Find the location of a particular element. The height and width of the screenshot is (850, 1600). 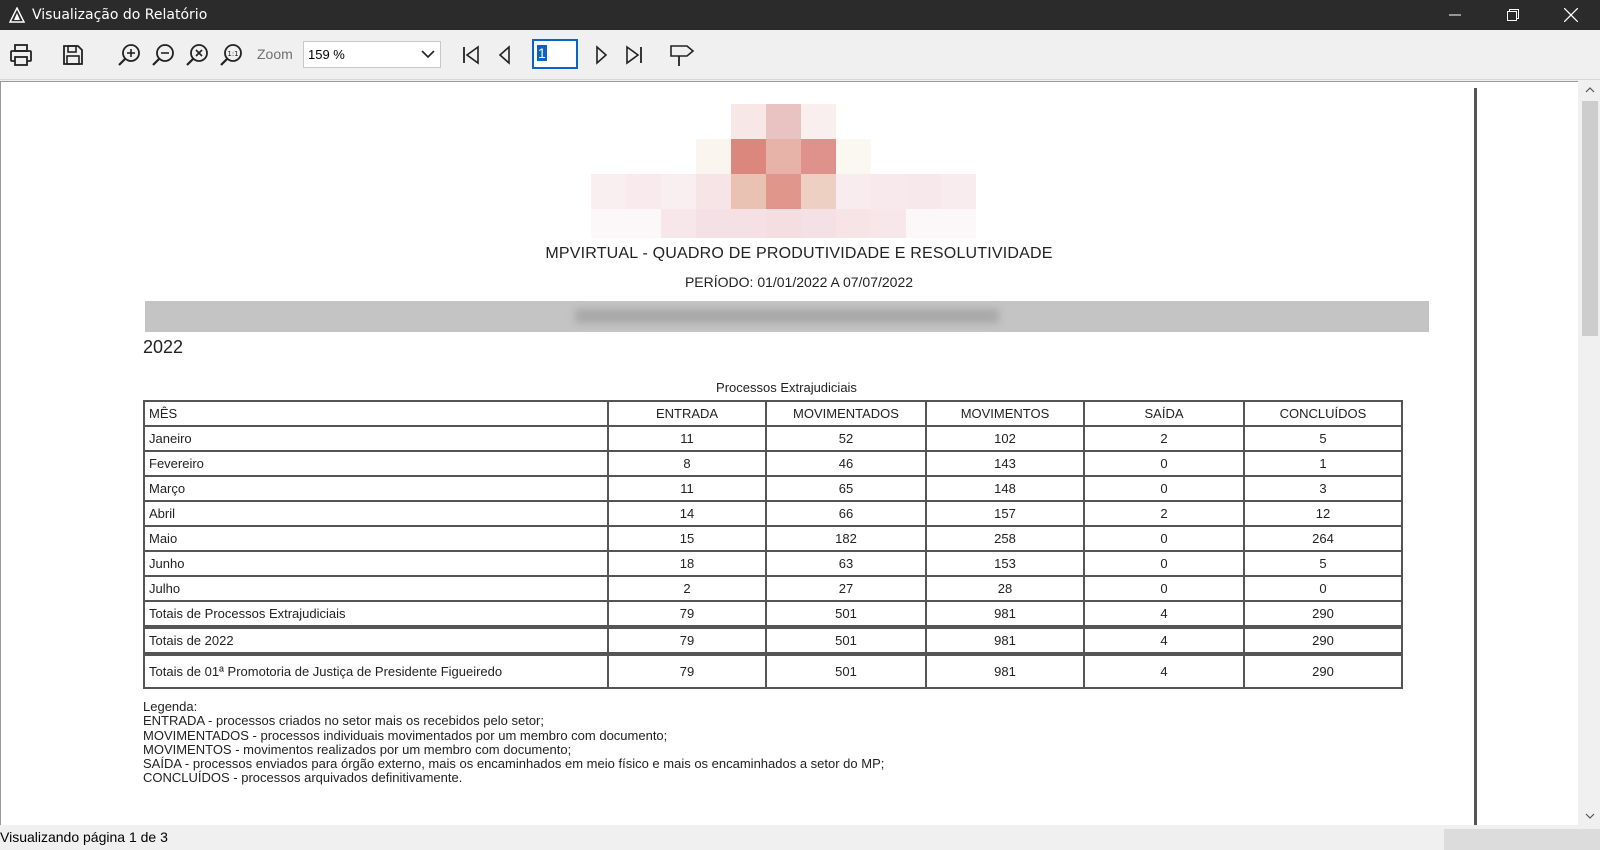

app-icon is located at coordinates (17, 15).